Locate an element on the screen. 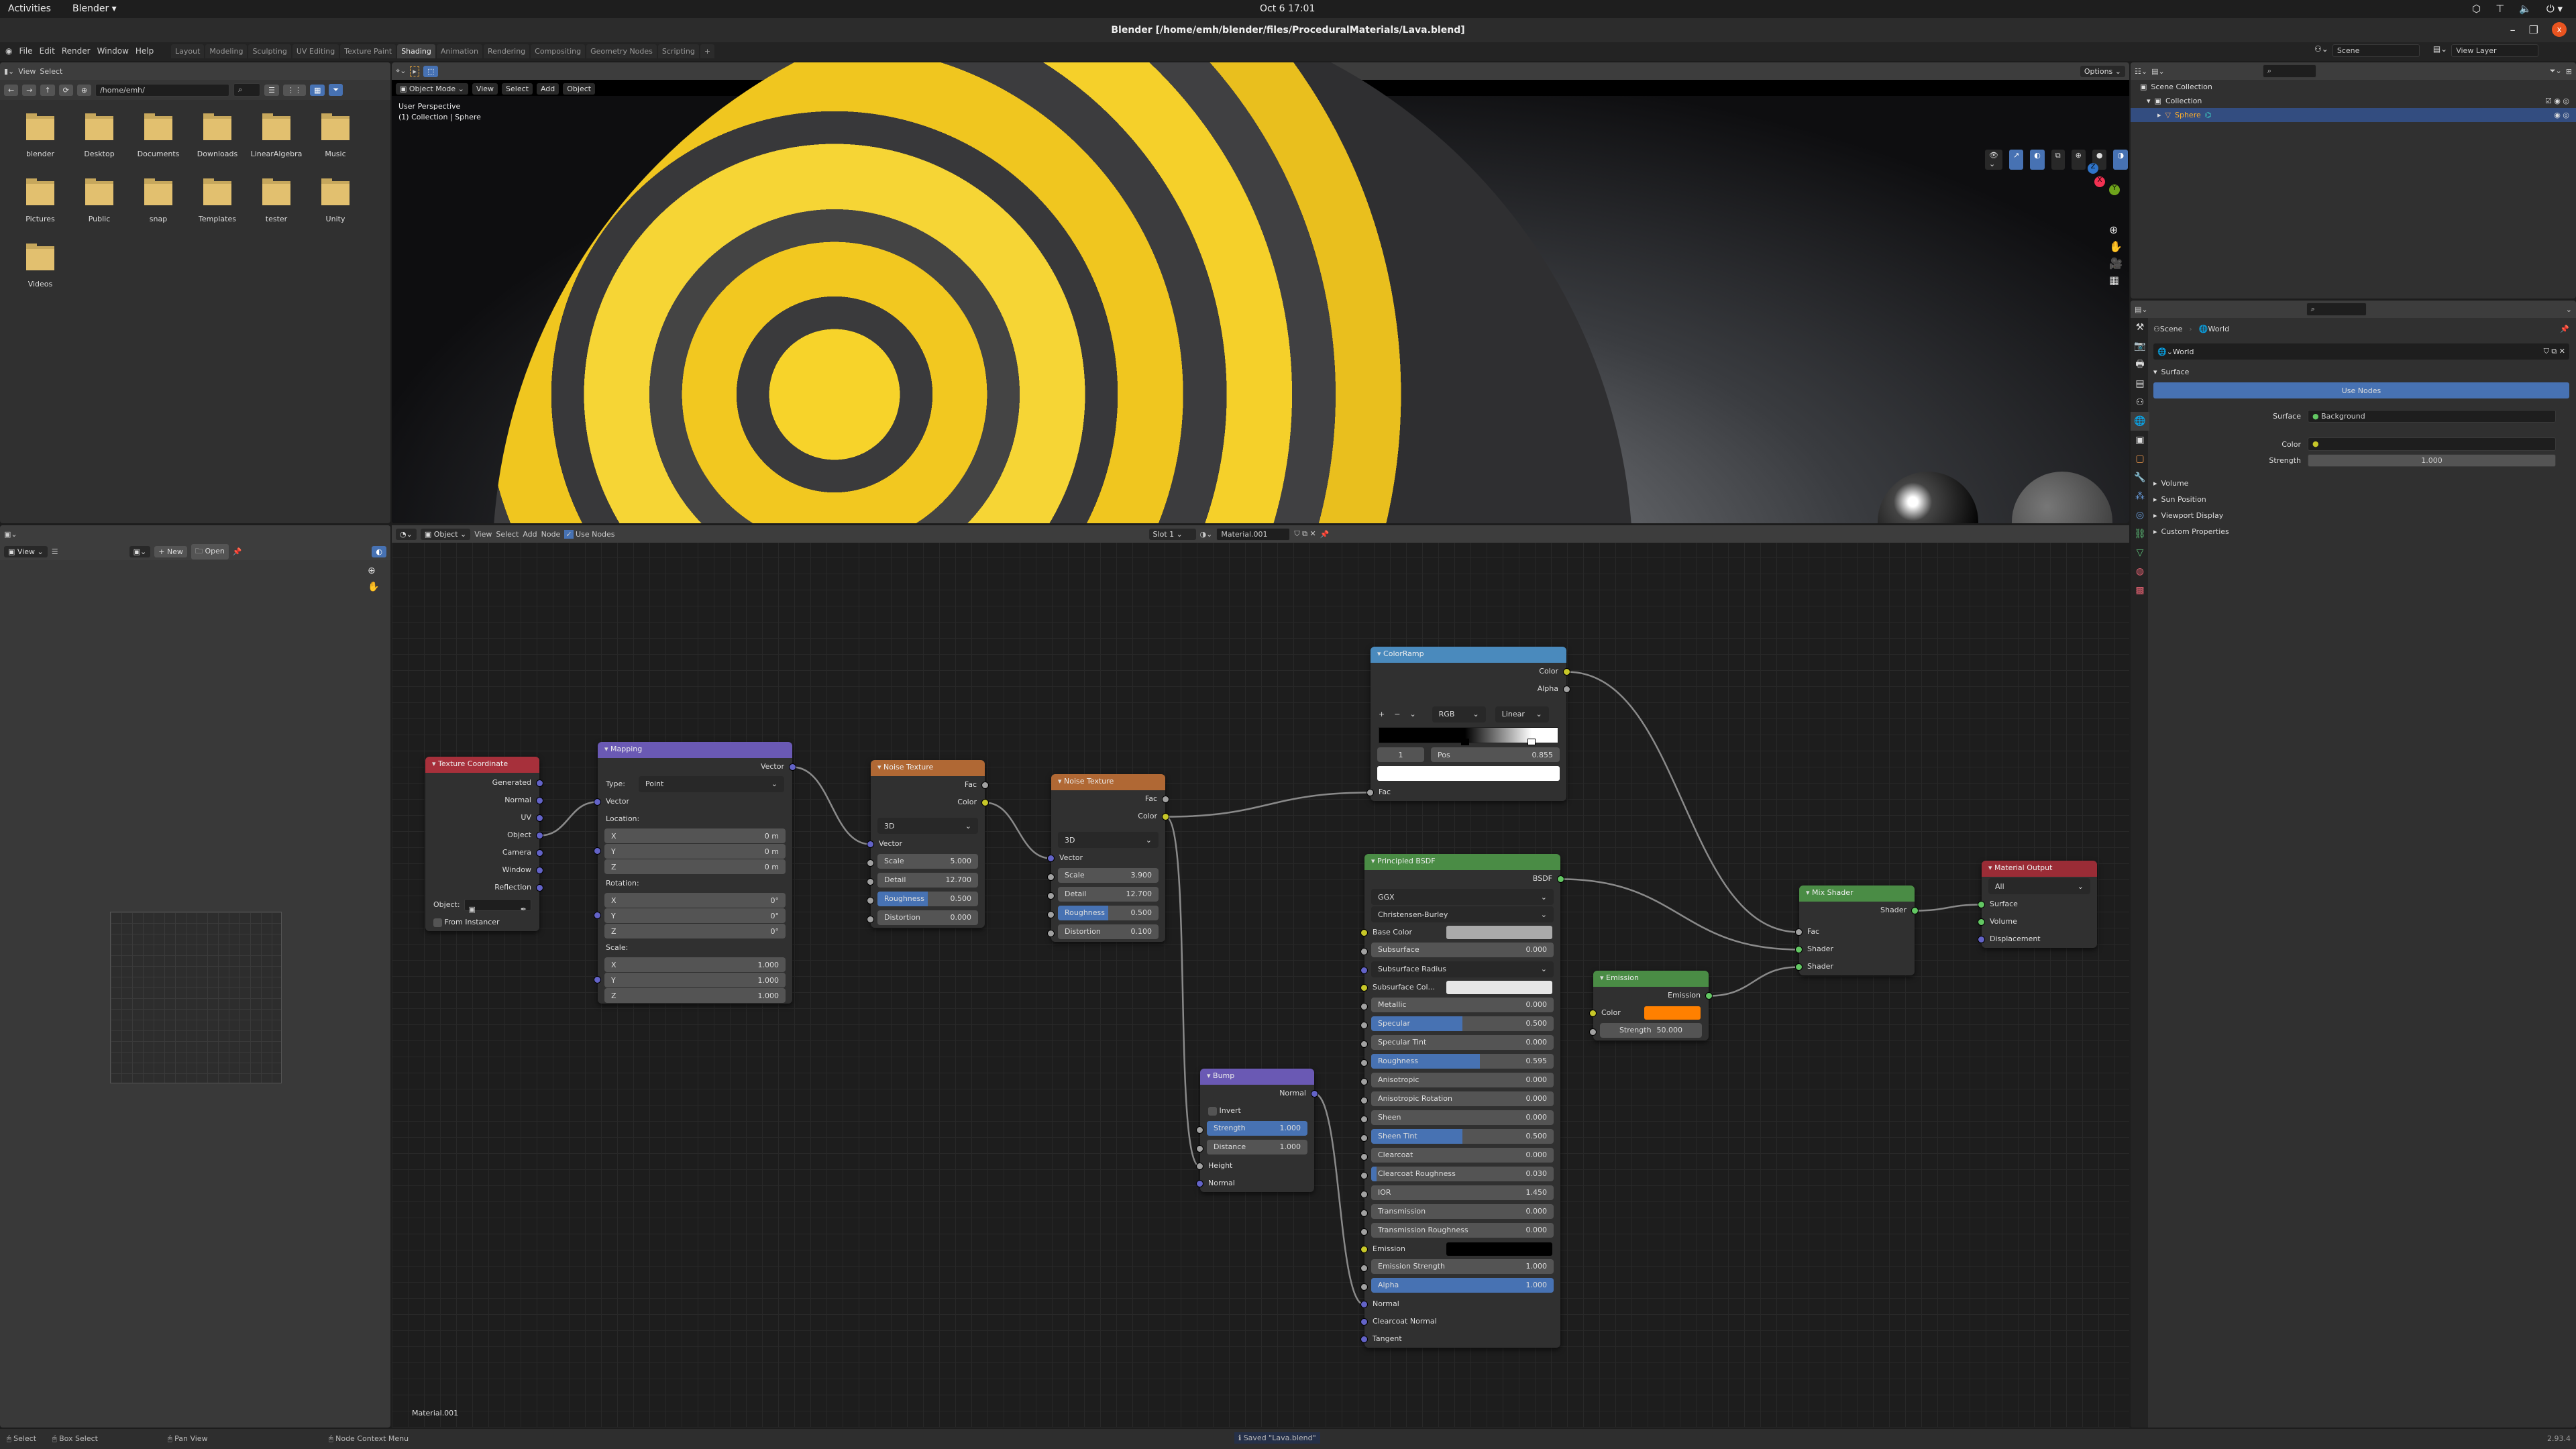 The height and width of the screenshot is (1449, 2576). select-tool-icon: ▸ is located at coordinates (414, 71).